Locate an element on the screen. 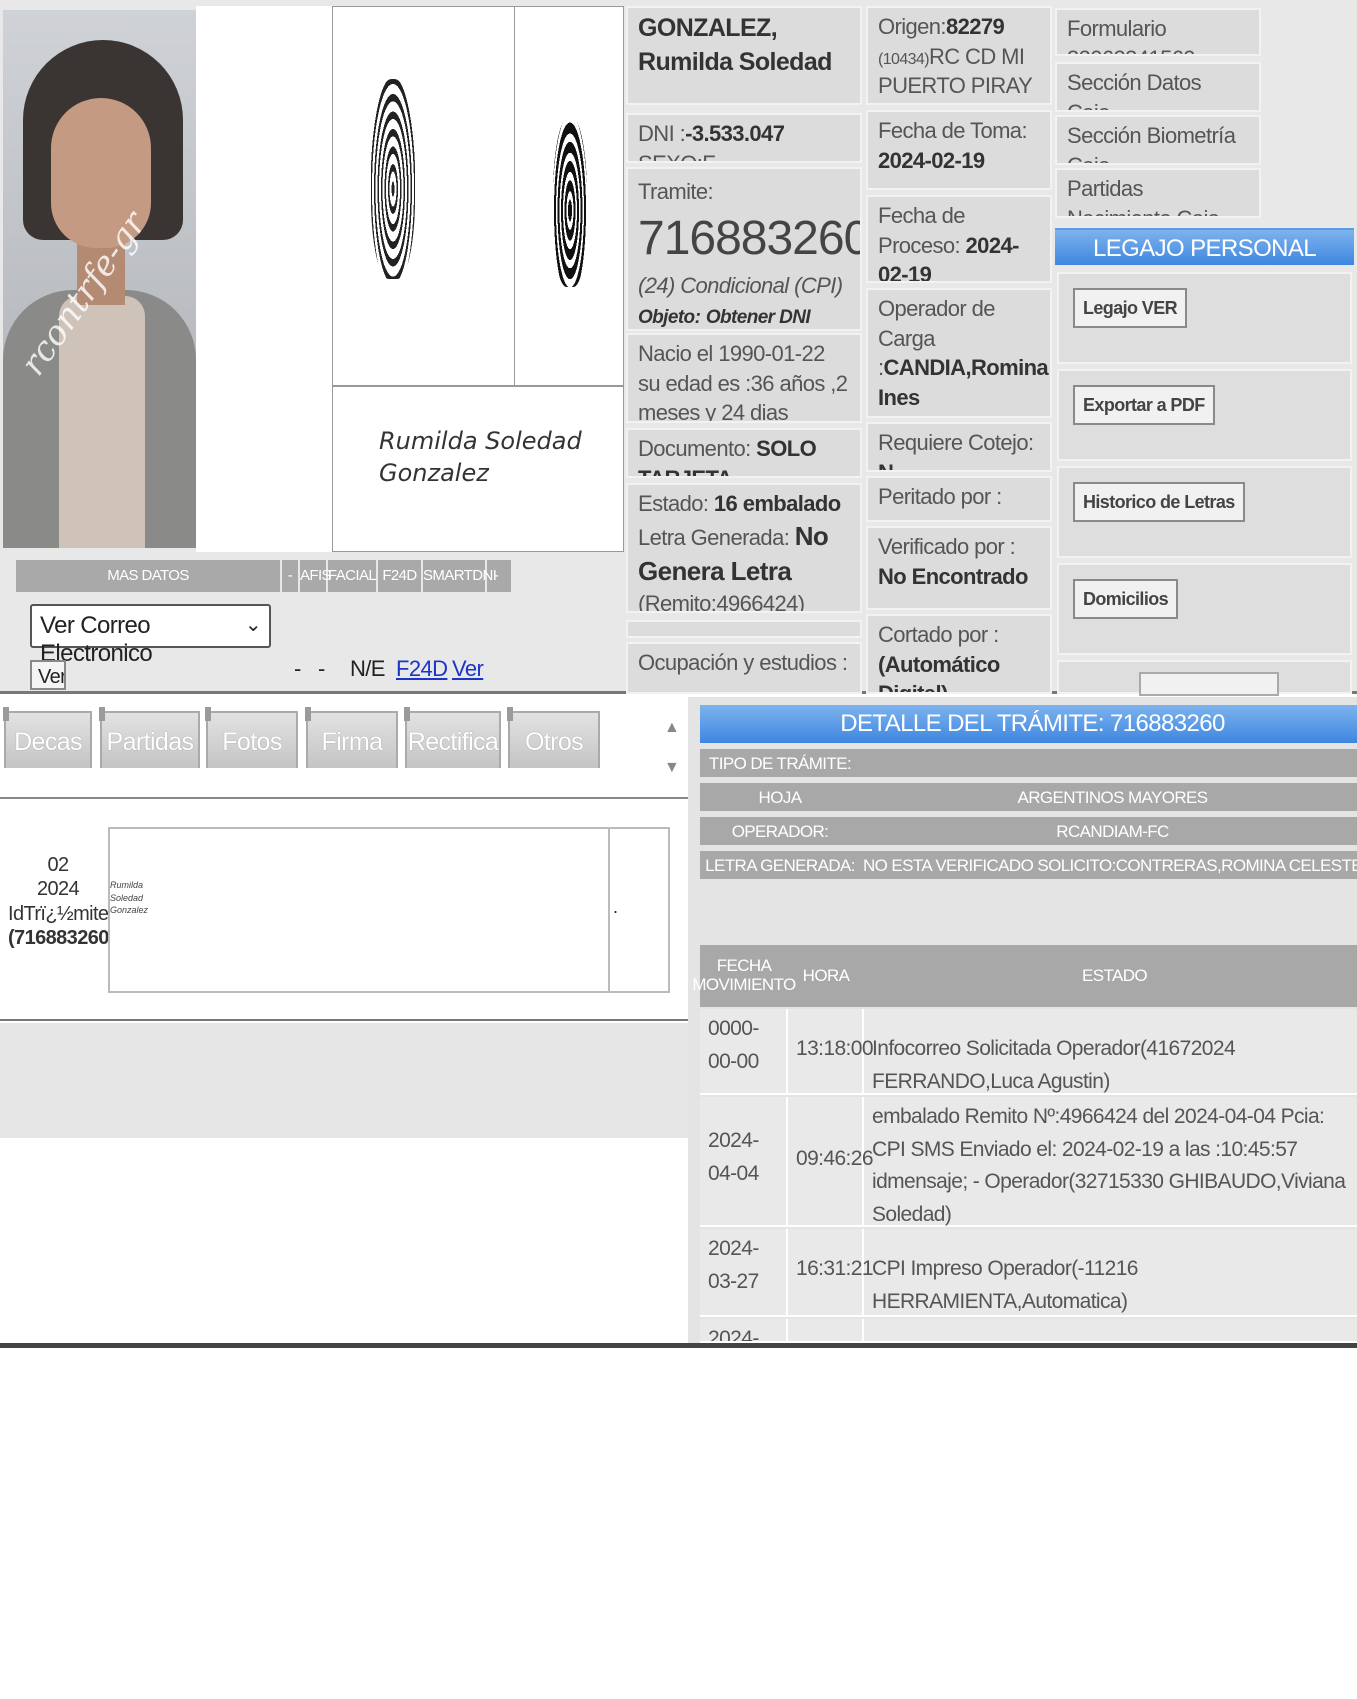 This screenshot has width=1357, height=1699. col-dash-end-header: - is located at coordinates (496, 575).